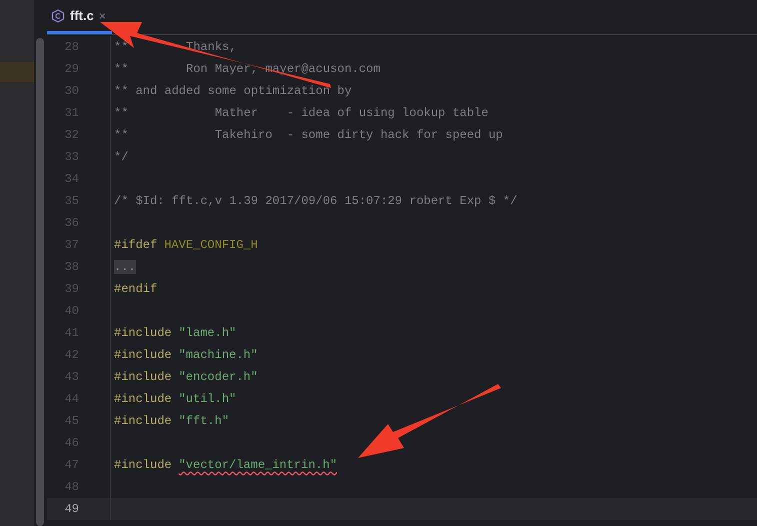 This screenshot has height=526, width=757. Describe the element at coordinates (247, 69) in the screenshot. I see `code-comment: ** Ron Mayer, mayer@acuson.com` at that location.